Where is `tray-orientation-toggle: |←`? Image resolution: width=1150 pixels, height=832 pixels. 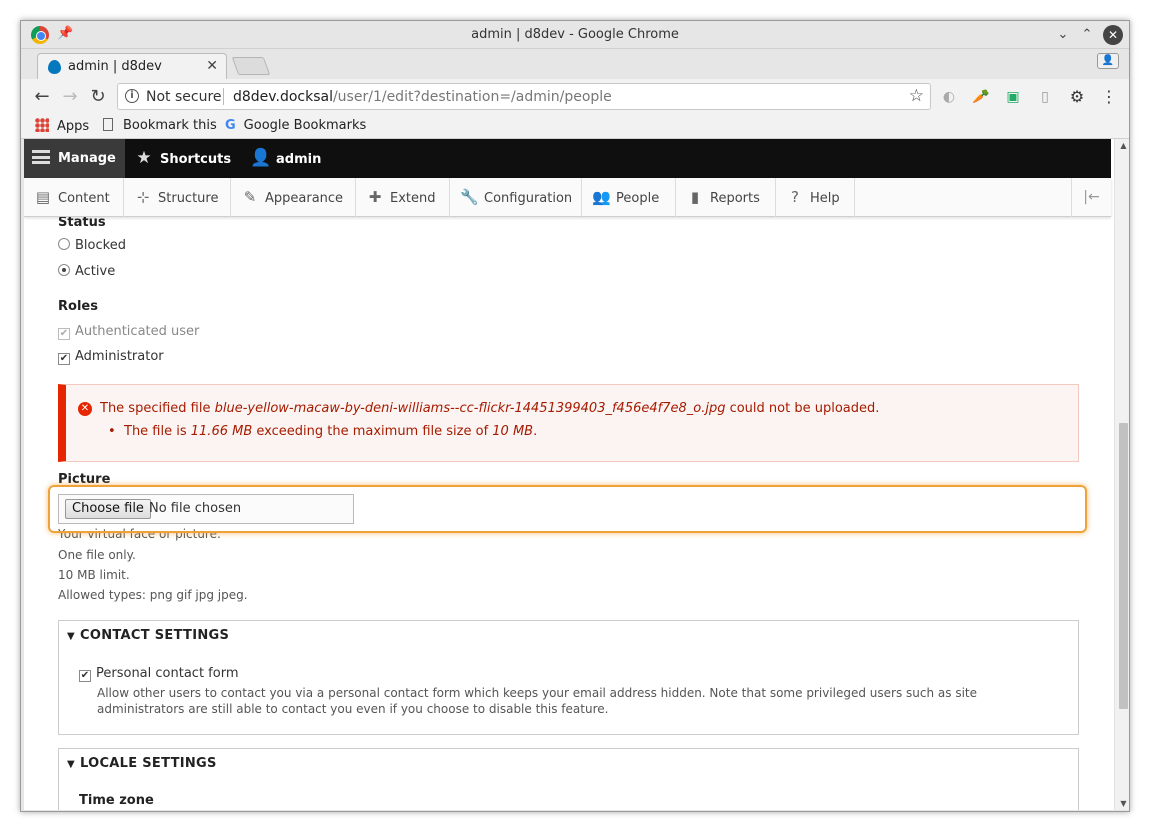 tray-orientation-toggle: |← is located at coordinates (1091, 197).